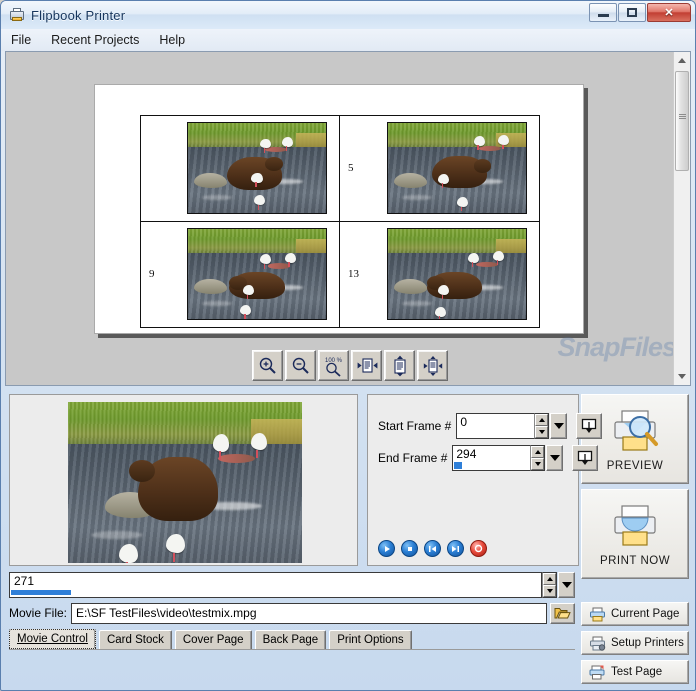  What do you see at coordinates (491, 458) in the screenshot?
I see `end-frame-input: 294` at bounding box center [491, 458].